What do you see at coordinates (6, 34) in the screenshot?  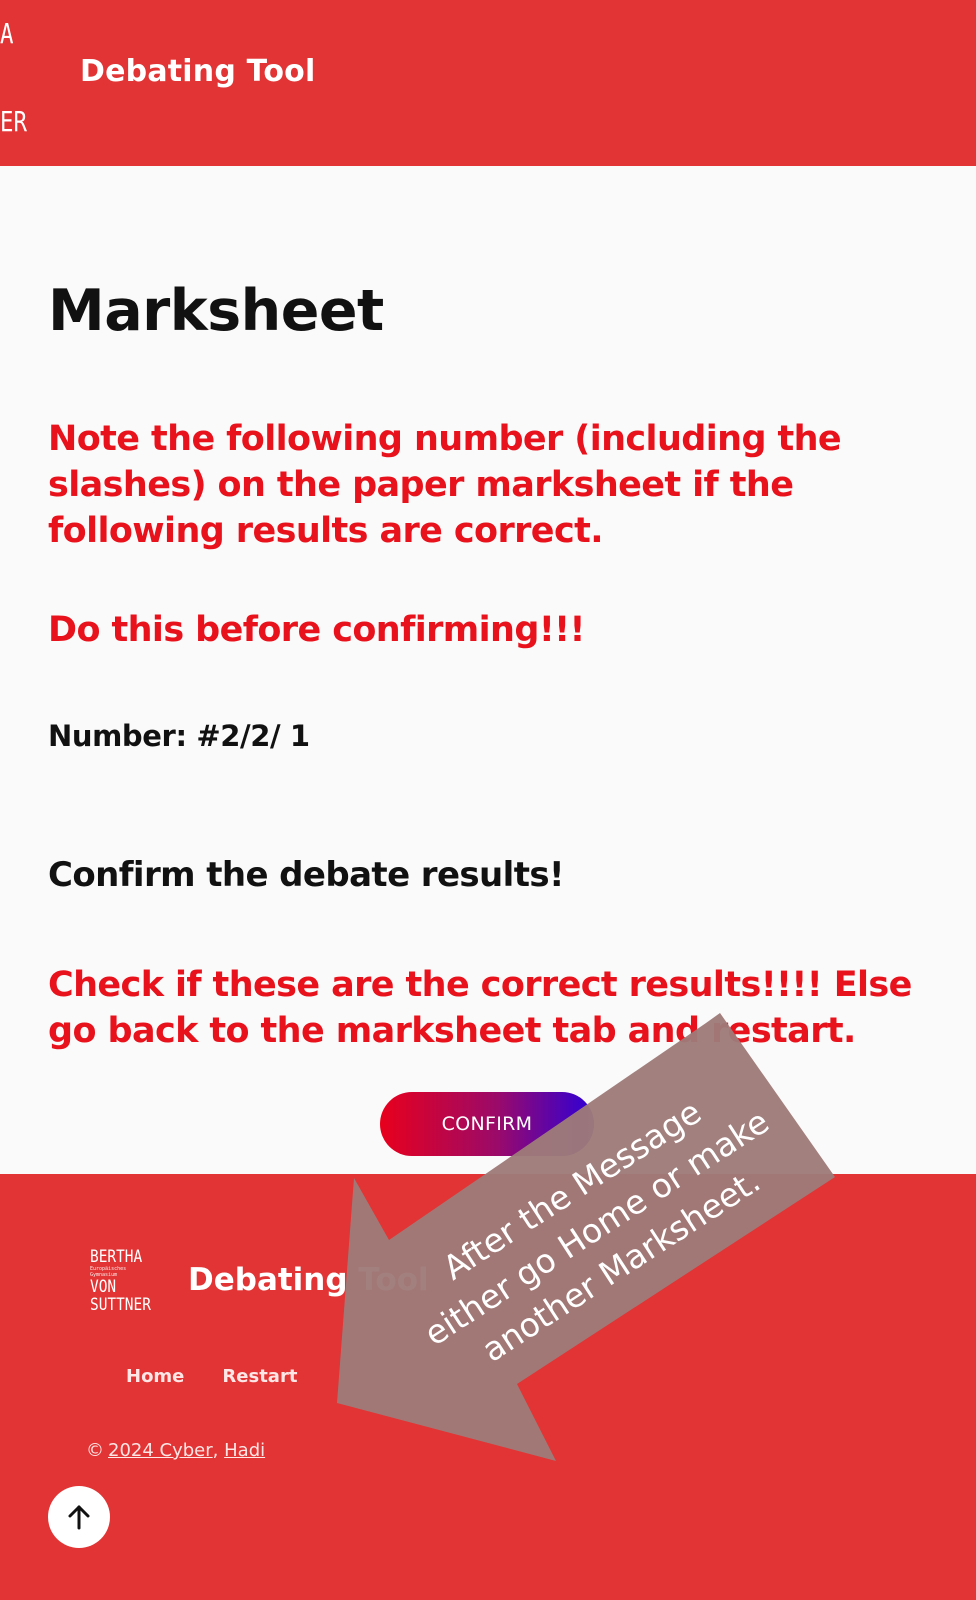 I see `header-logo-fragment-top: A` at bounding box center [6, 34].